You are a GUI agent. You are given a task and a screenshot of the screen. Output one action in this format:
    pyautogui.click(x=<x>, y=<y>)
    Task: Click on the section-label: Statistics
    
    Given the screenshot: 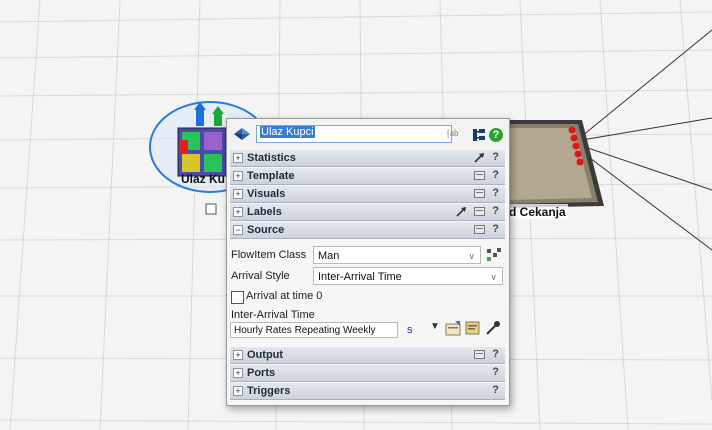 What is the action you would take?
    pyautogui.click(x=271, y=158)
    